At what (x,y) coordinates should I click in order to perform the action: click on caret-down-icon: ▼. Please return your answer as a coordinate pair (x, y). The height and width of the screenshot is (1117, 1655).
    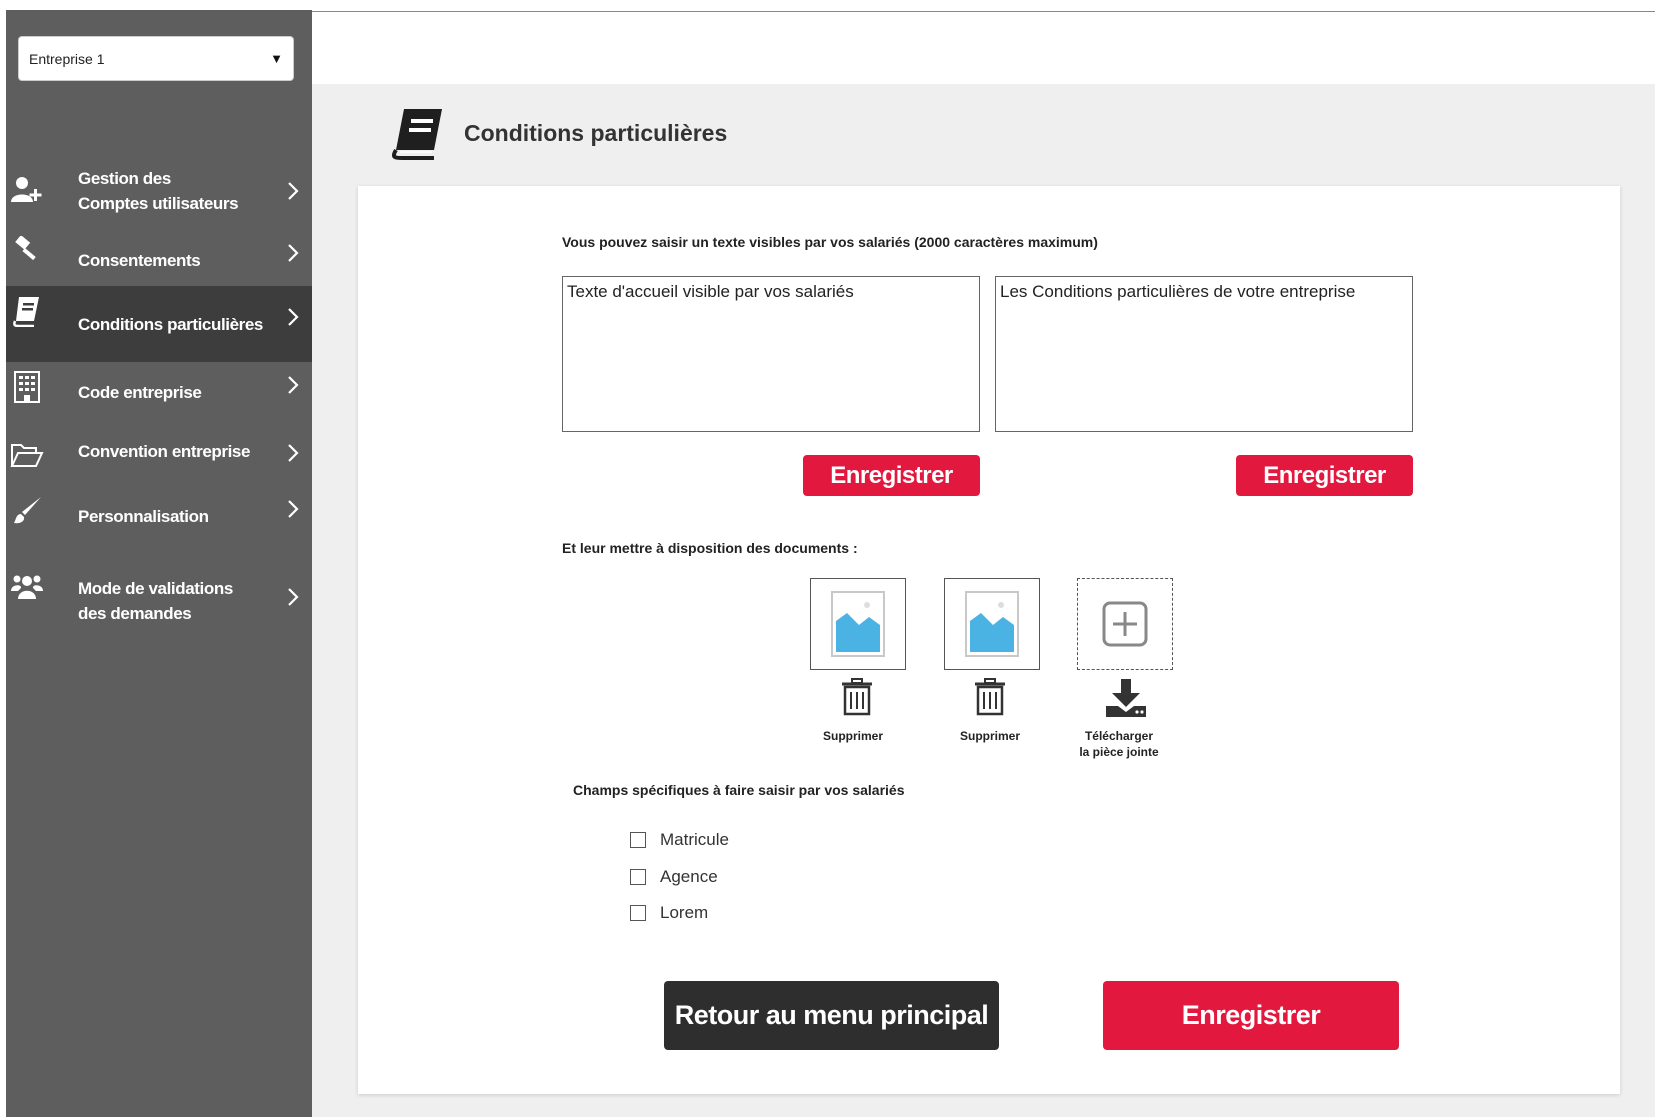
    Looking at the image, I should click on (276, 58).